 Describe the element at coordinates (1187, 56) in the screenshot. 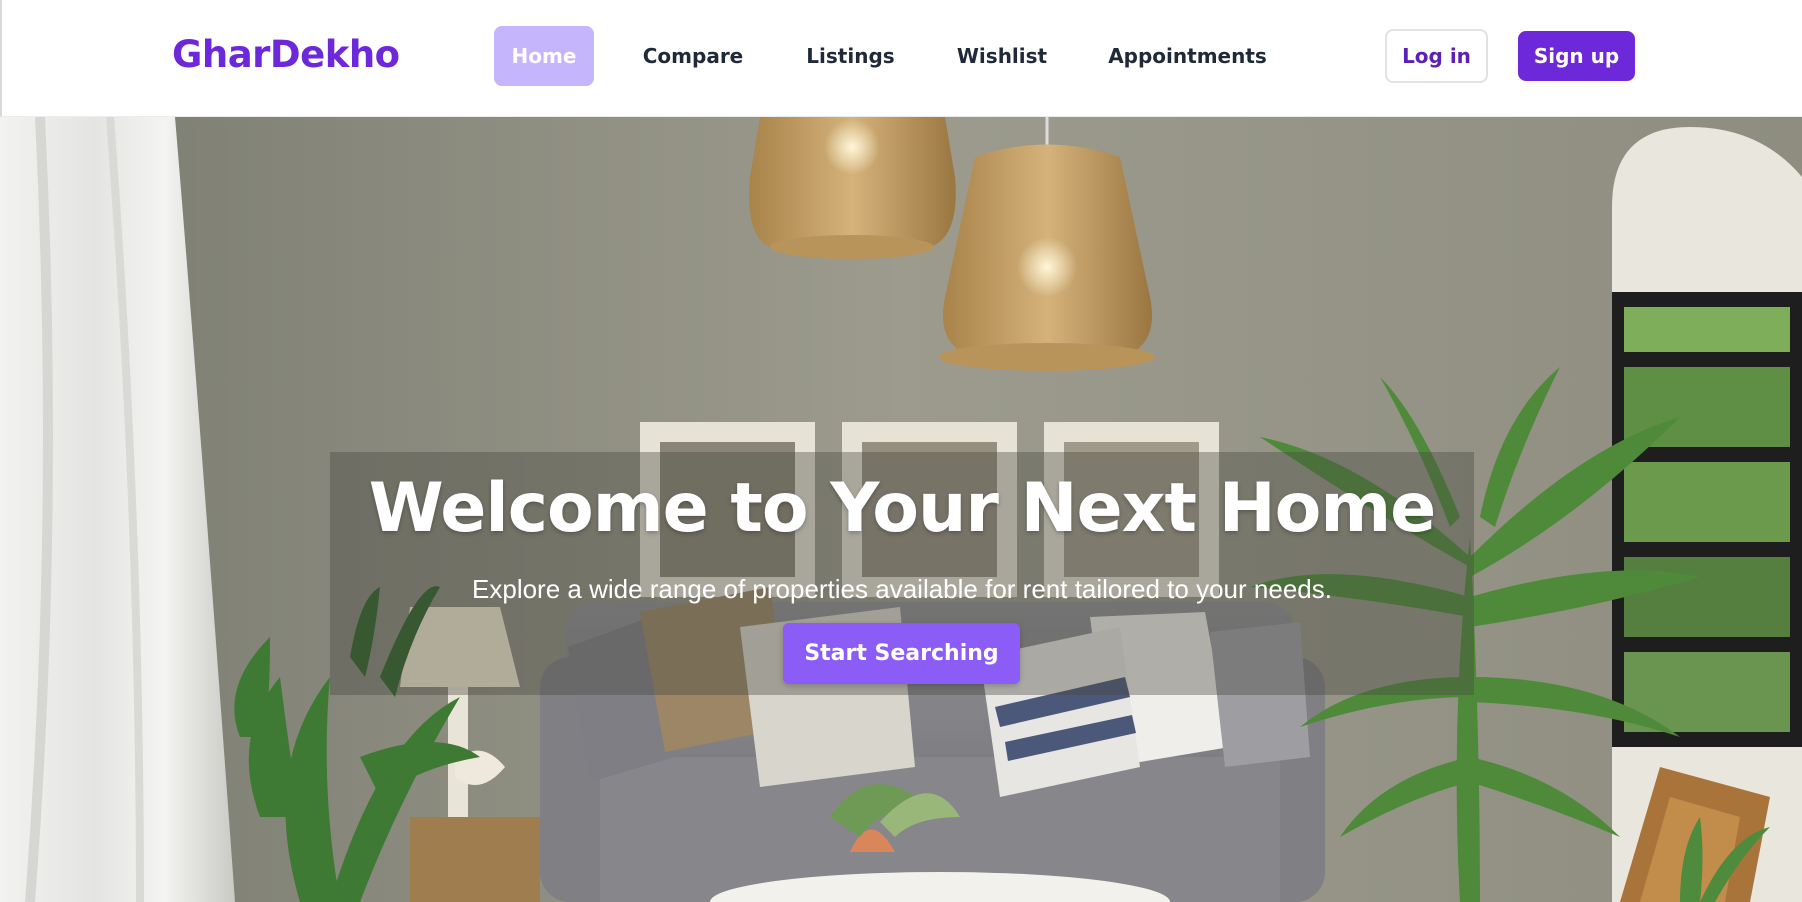

I see `nav-appointments: Appointments` at that location.